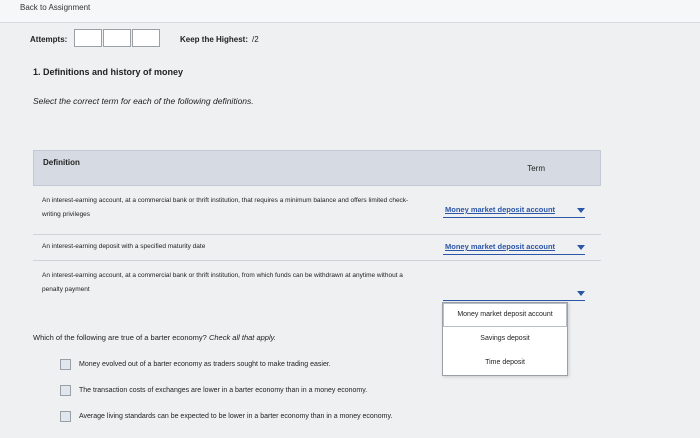  I want to click on dropdown-option-time-deposit: Time deposit, so click(505, 363).